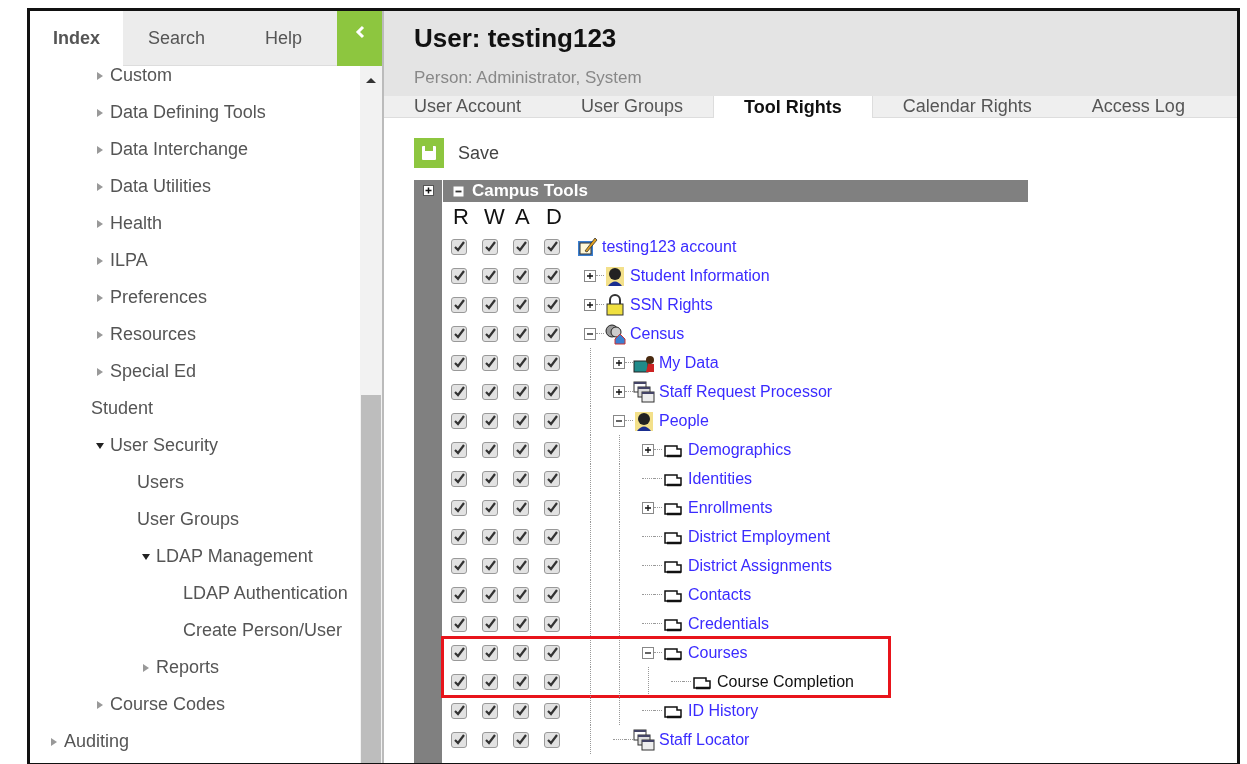 This screenshot has width=1247, height=764. What do you see at coordinates (97, 741) in the screenshot?
I see `nav-item: Auditing` at bounding box center [97, 741].